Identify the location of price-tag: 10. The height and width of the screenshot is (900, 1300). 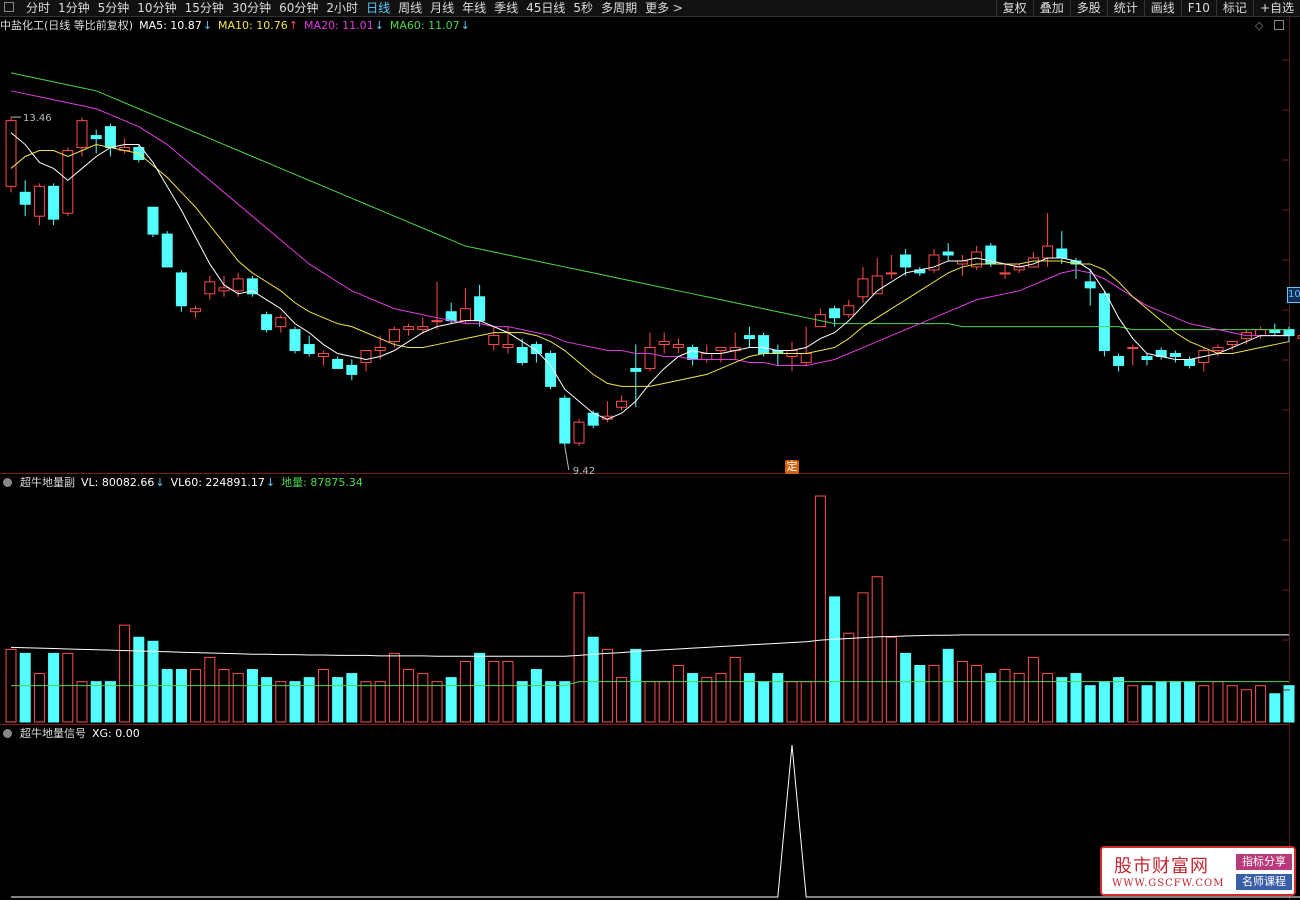
(1293, 295).